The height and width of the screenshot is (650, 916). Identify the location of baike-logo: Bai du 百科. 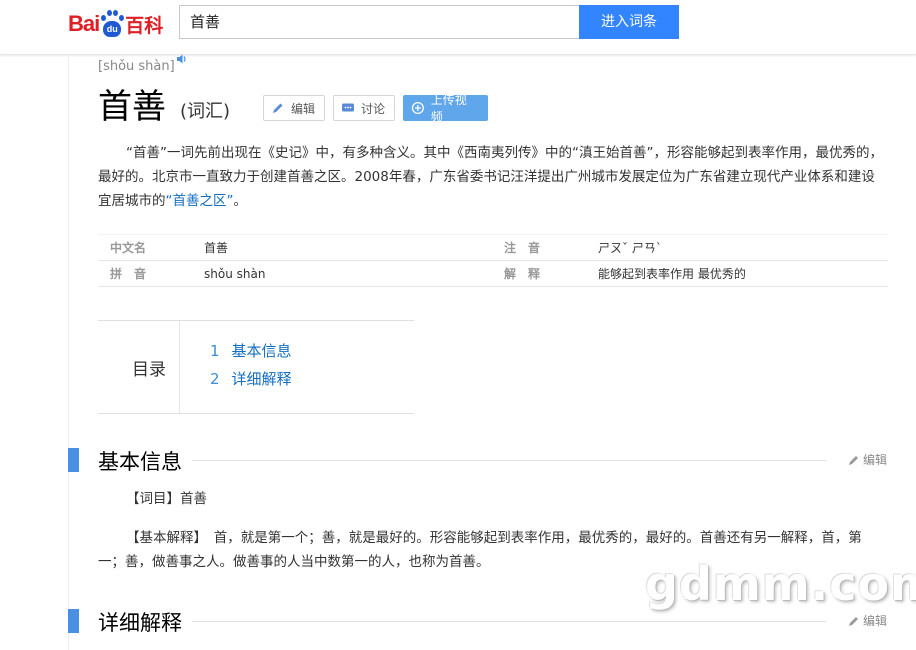
(115, 24).